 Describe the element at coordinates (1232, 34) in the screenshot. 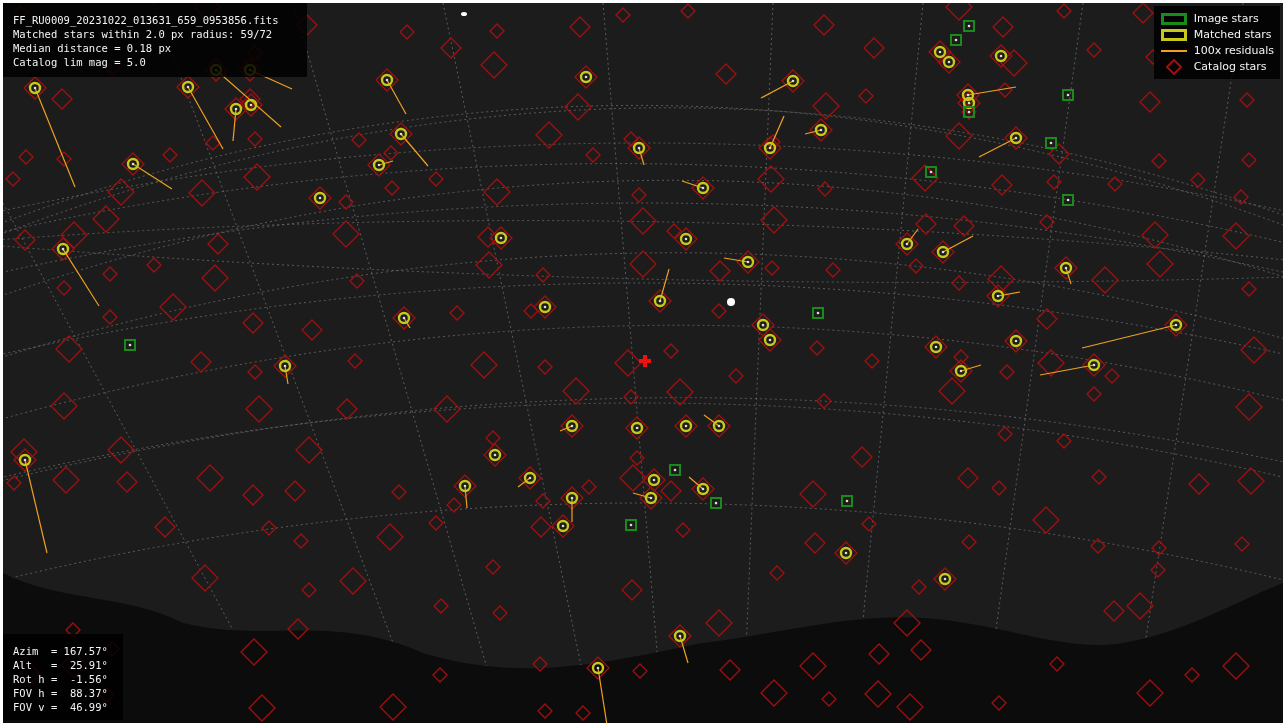

I see `legend-label: Matched stars` at that location.